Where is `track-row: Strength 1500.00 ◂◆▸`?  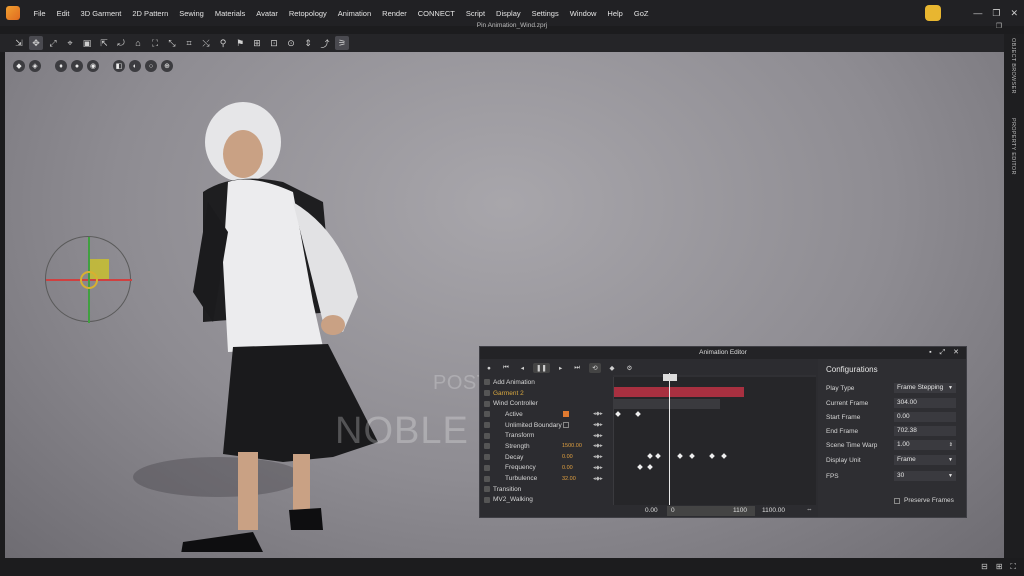
track-row: Strength 1500.00 ◂◆▸ is located at coordinates (546, 446).